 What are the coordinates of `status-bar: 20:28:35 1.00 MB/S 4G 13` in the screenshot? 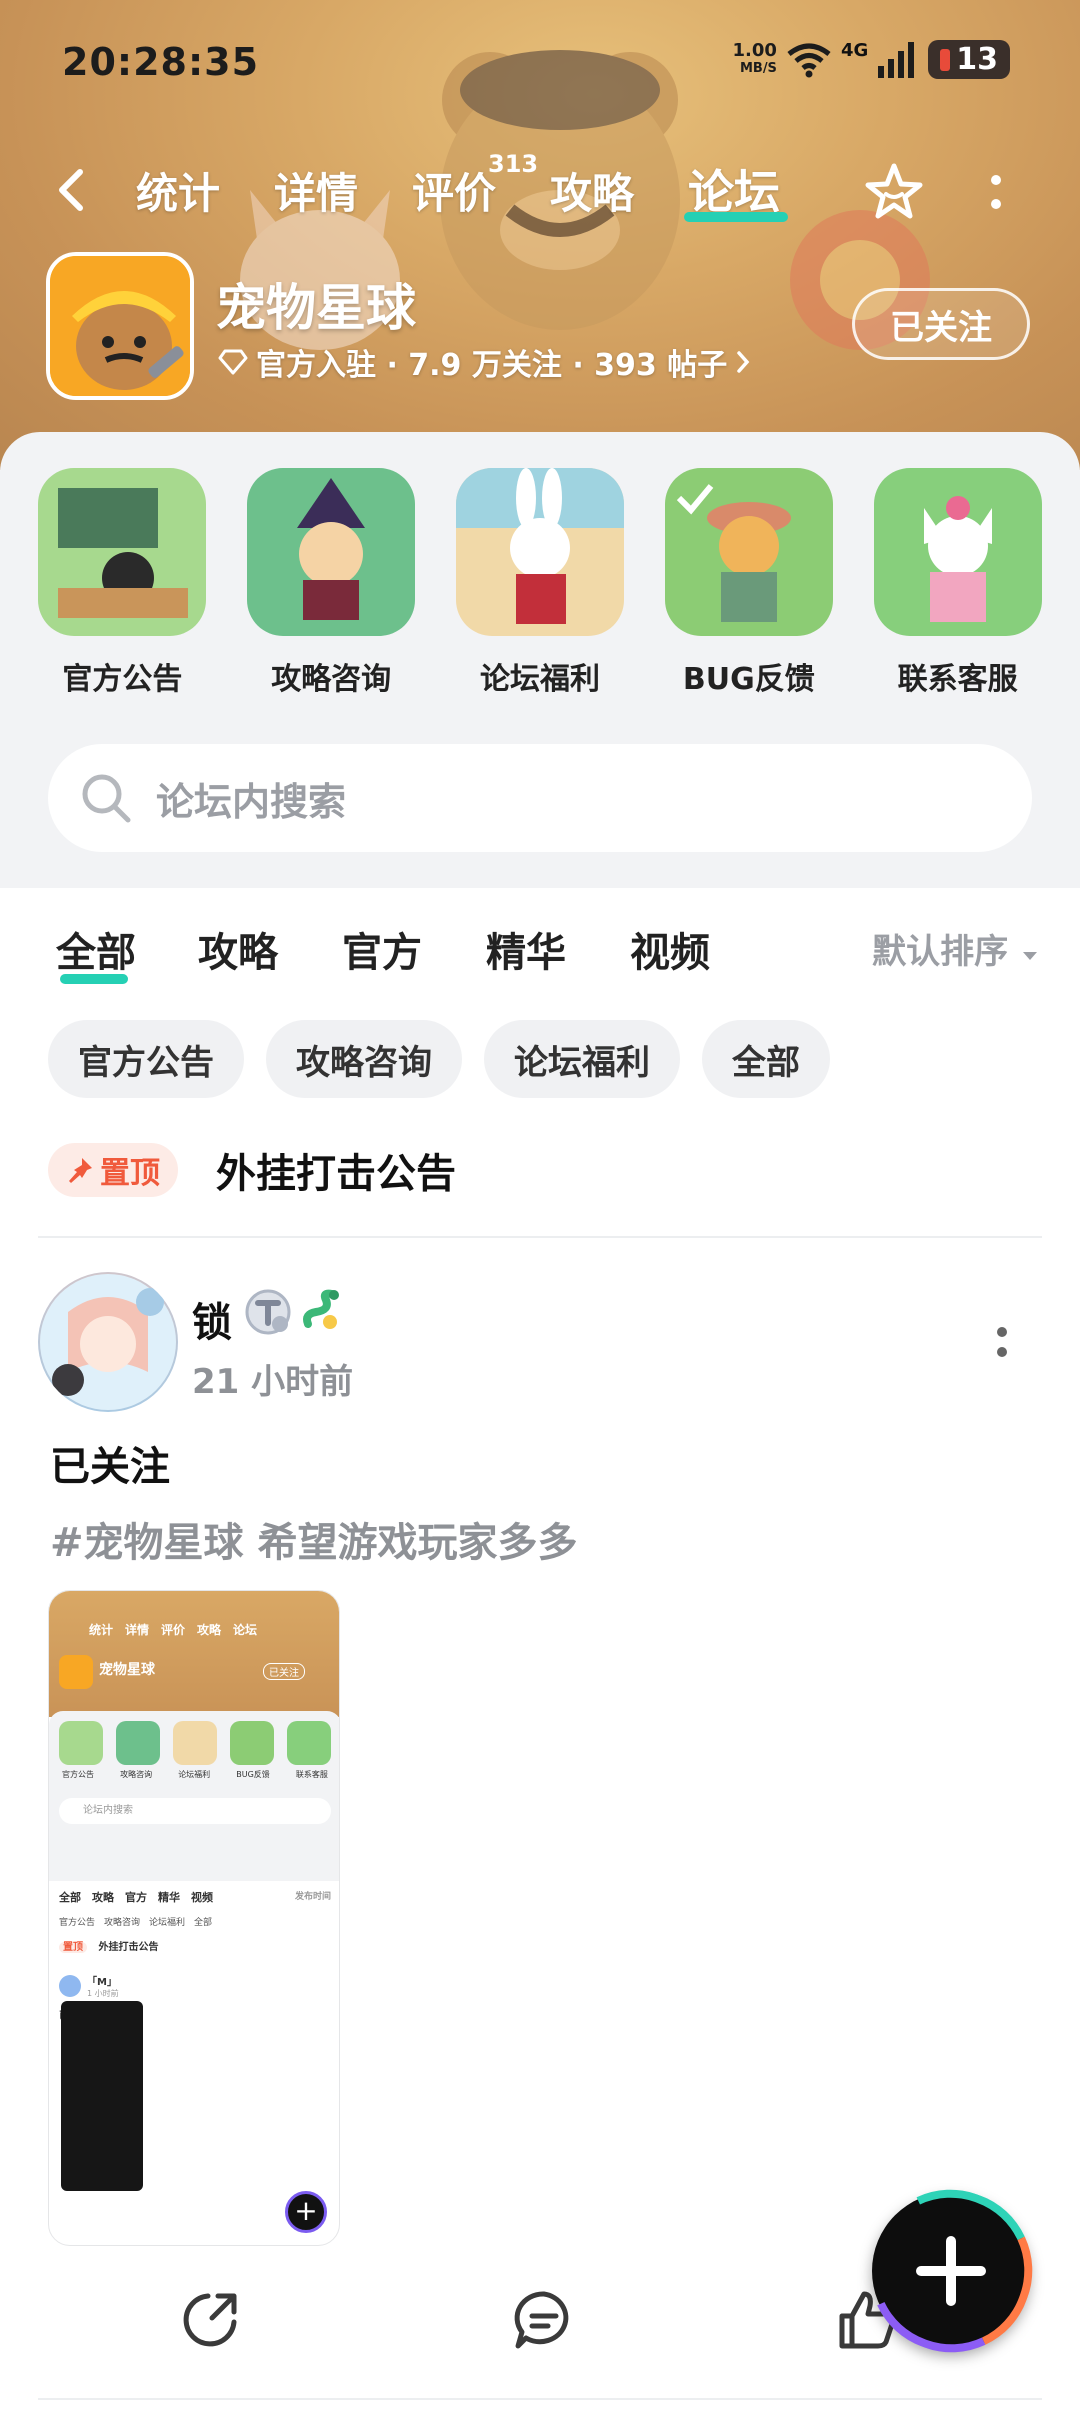 It's located at (540, 60).